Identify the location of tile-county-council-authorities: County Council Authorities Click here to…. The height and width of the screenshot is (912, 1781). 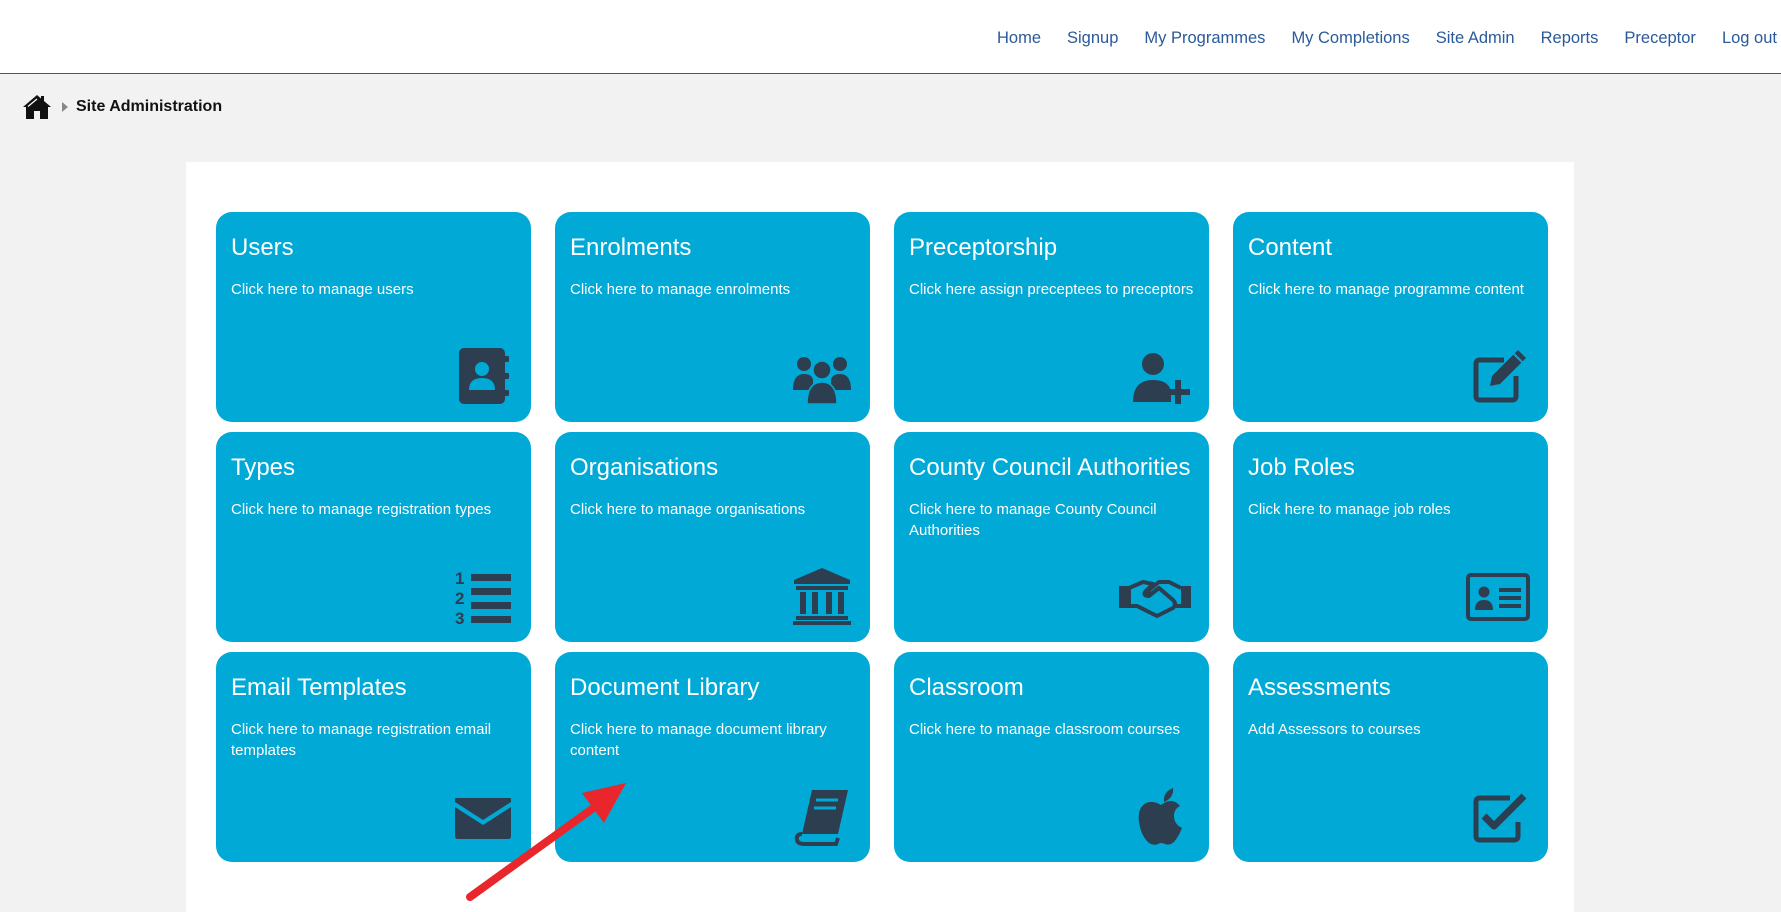
(1051, 537).